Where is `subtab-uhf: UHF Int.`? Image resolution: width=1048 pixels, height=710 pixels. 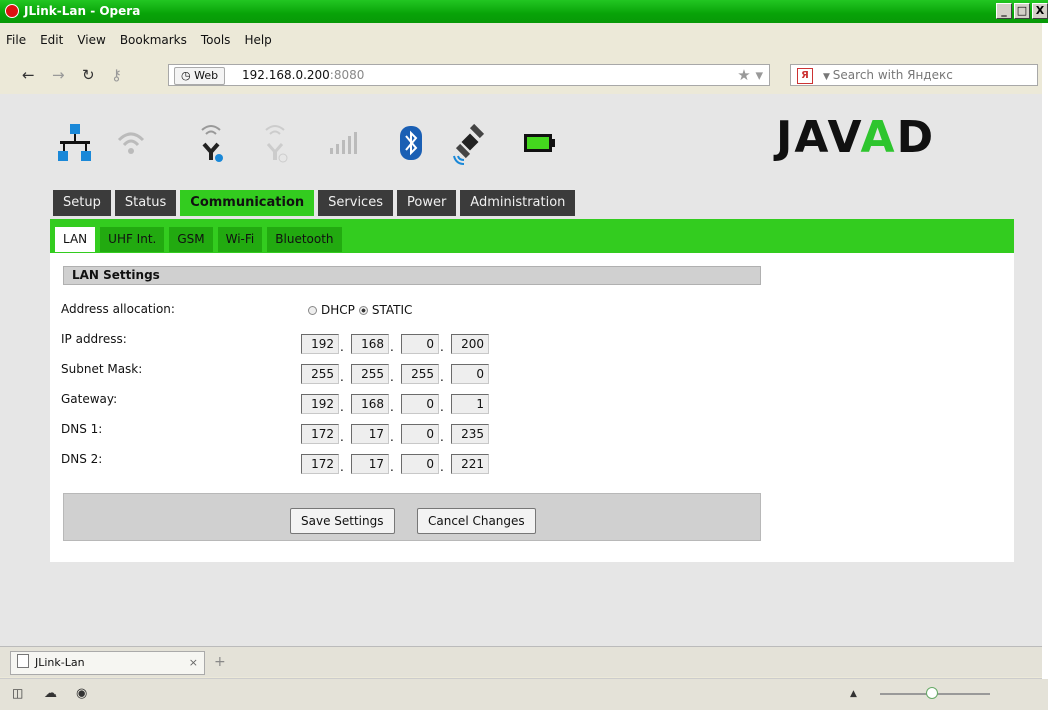 subtab-uhf: UHF Int. is located at coordinates (132, 239).